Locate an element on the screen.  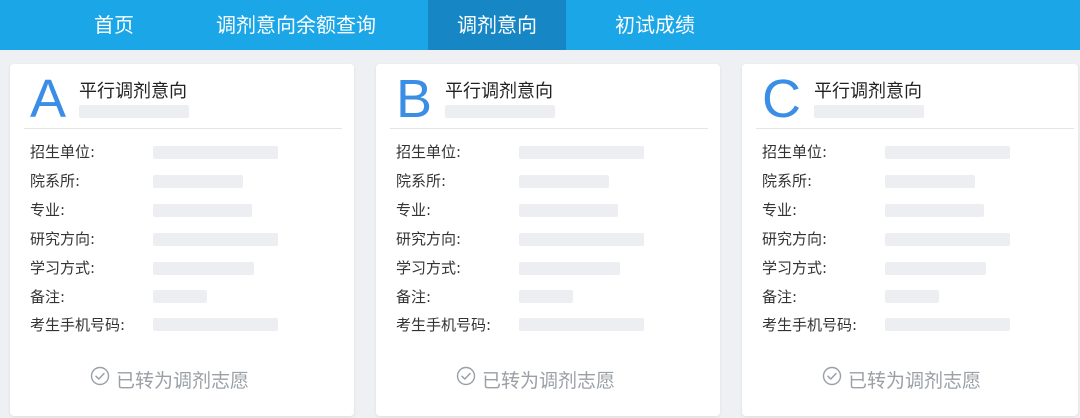
nav-item-initial-scores: 初试成绩 is located at coordinates (655, 25).